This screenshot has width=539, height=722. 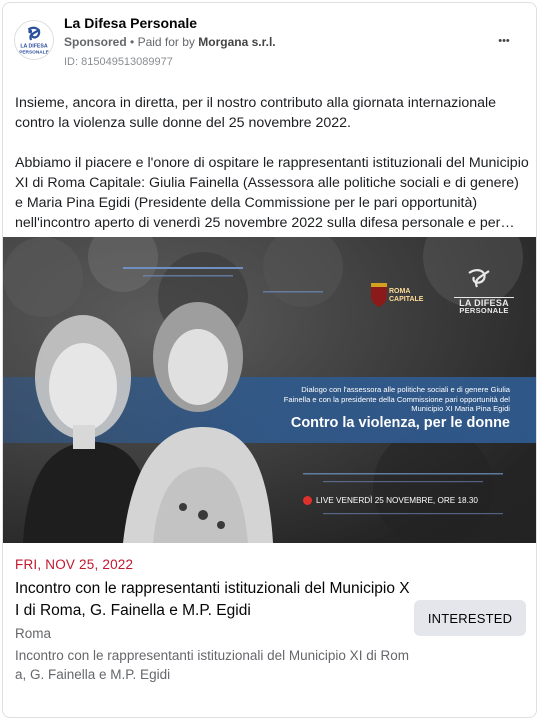 What do you see at coordinates (406, 299) in the screenshot?
I see `roma-line-2: CAPITALE` at bounding box center [406, 299].